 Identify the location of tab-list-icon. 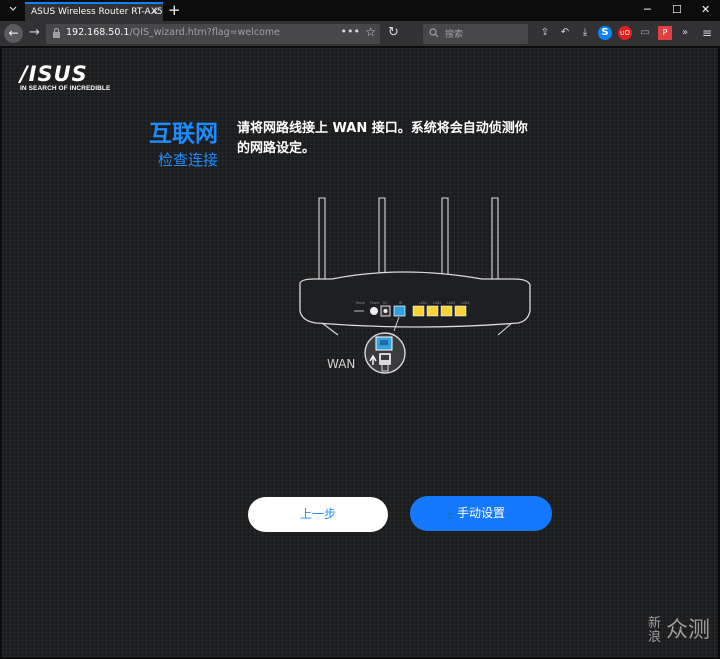
(13, 9).